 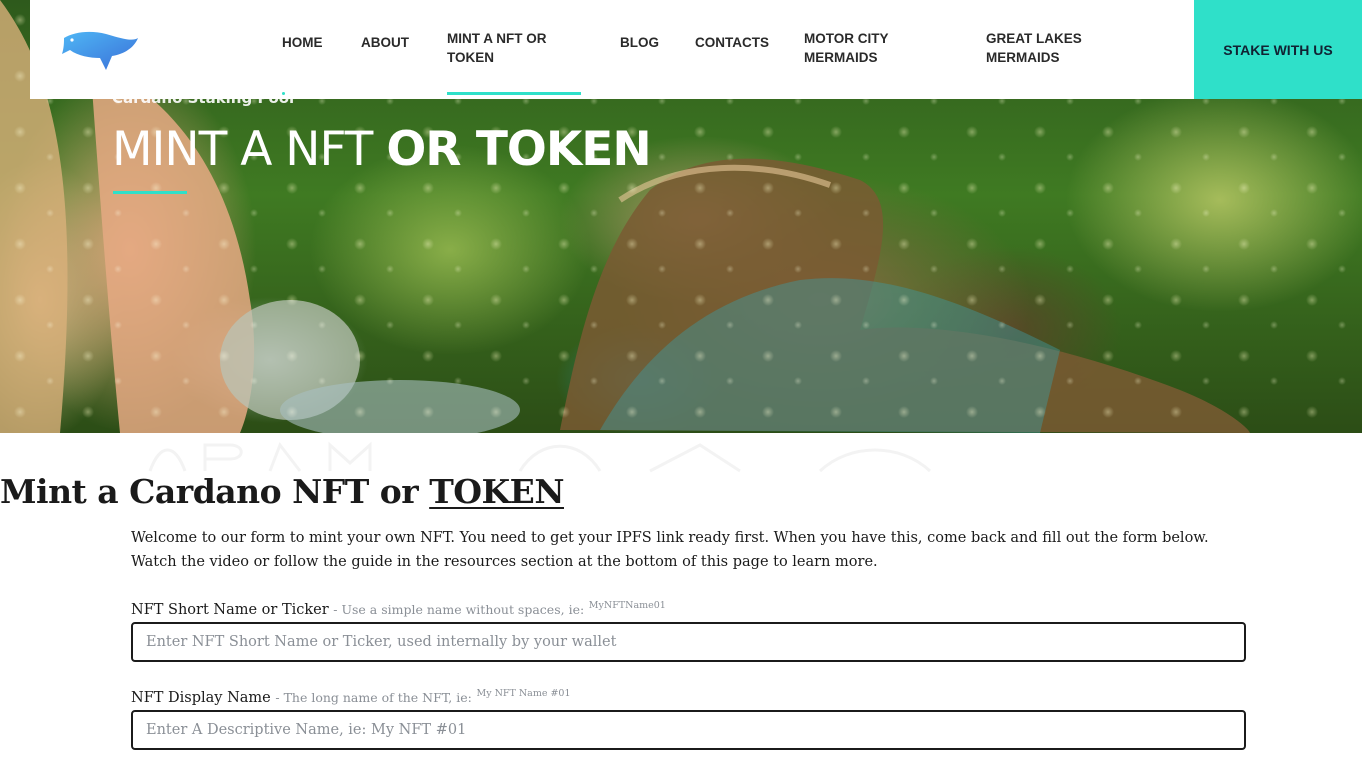 I want to click on nav-contacts: CONTACTS, so click(x=732, y=42).